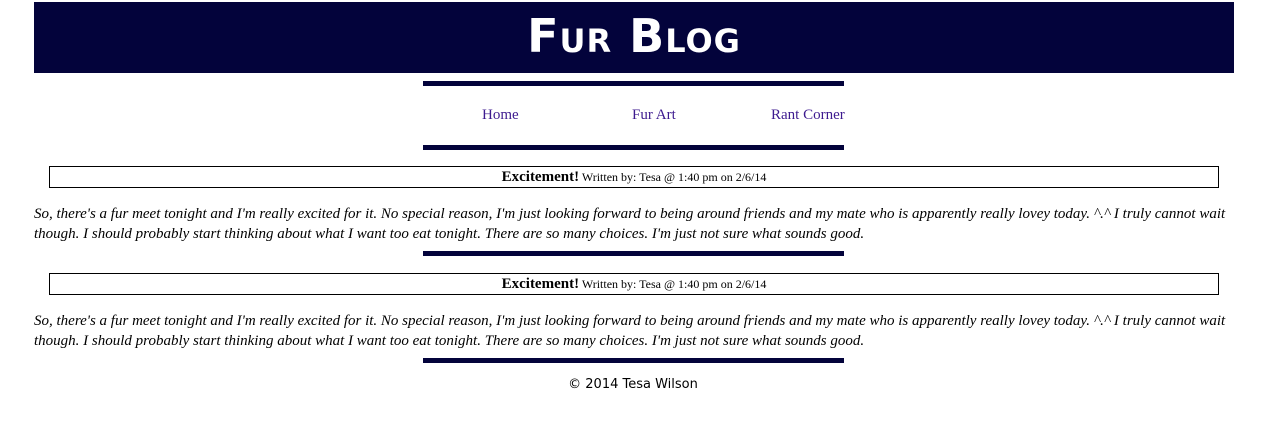 The width and height of the screenshot is (1266, 445). What do you see at coordinates (633, 147) in the screenshot?
I see `nav-bottom-divider` at bounding box center [633, 147].